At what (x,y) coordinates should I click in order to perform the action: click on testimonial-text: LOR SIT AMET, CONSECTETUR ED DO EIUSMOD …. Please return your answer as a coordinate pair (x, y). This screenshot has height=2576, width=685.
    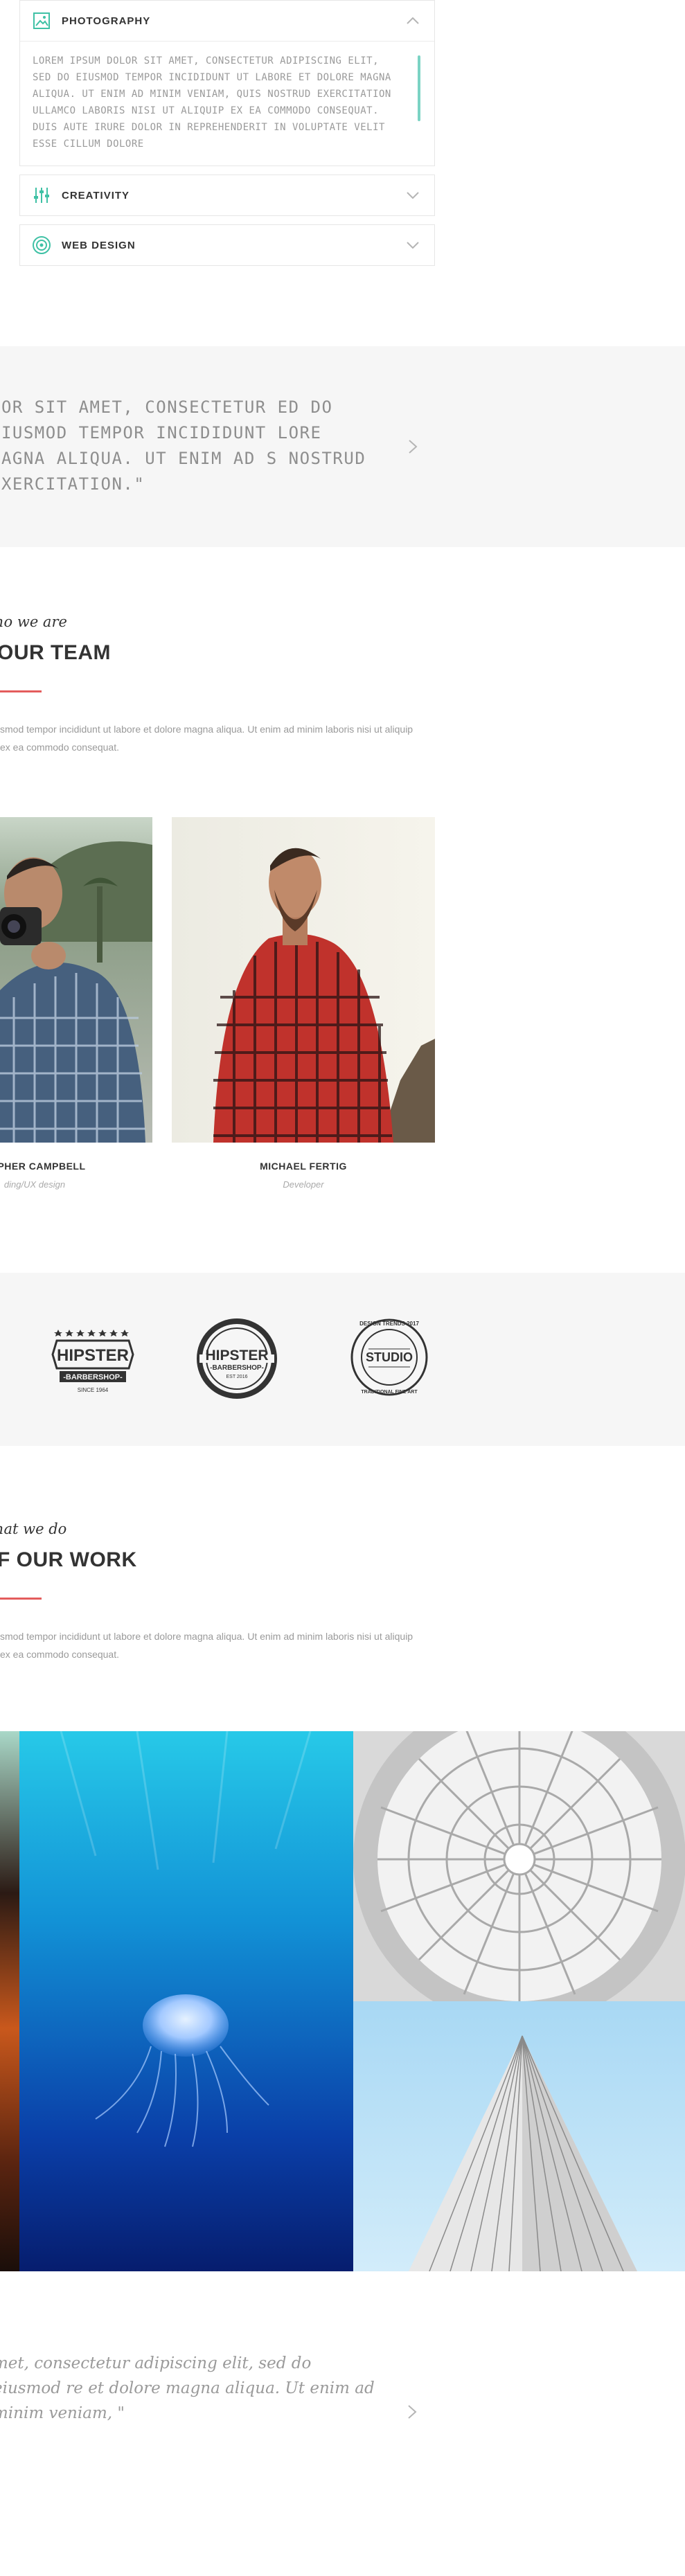
    Looking at the image, I should click on (183, 446).